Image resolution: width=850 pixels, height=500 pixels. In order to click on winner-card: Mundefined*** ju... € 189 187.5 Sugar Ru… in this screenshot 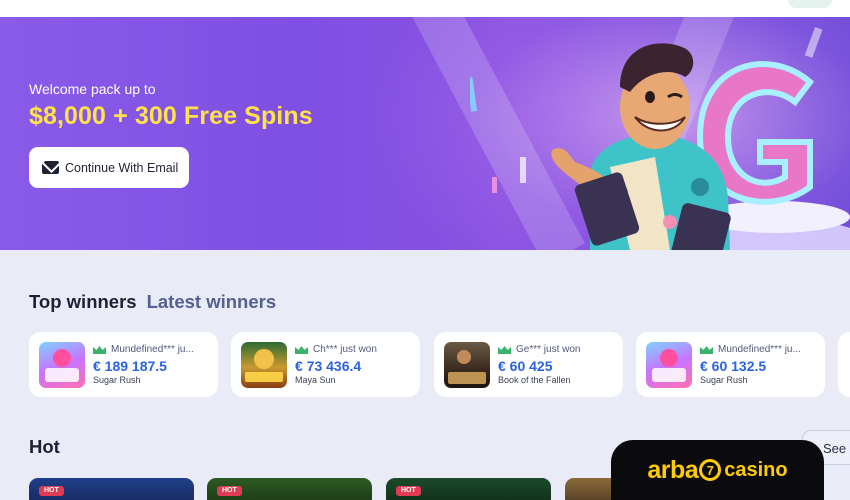, I will do `click(123, 364)`.